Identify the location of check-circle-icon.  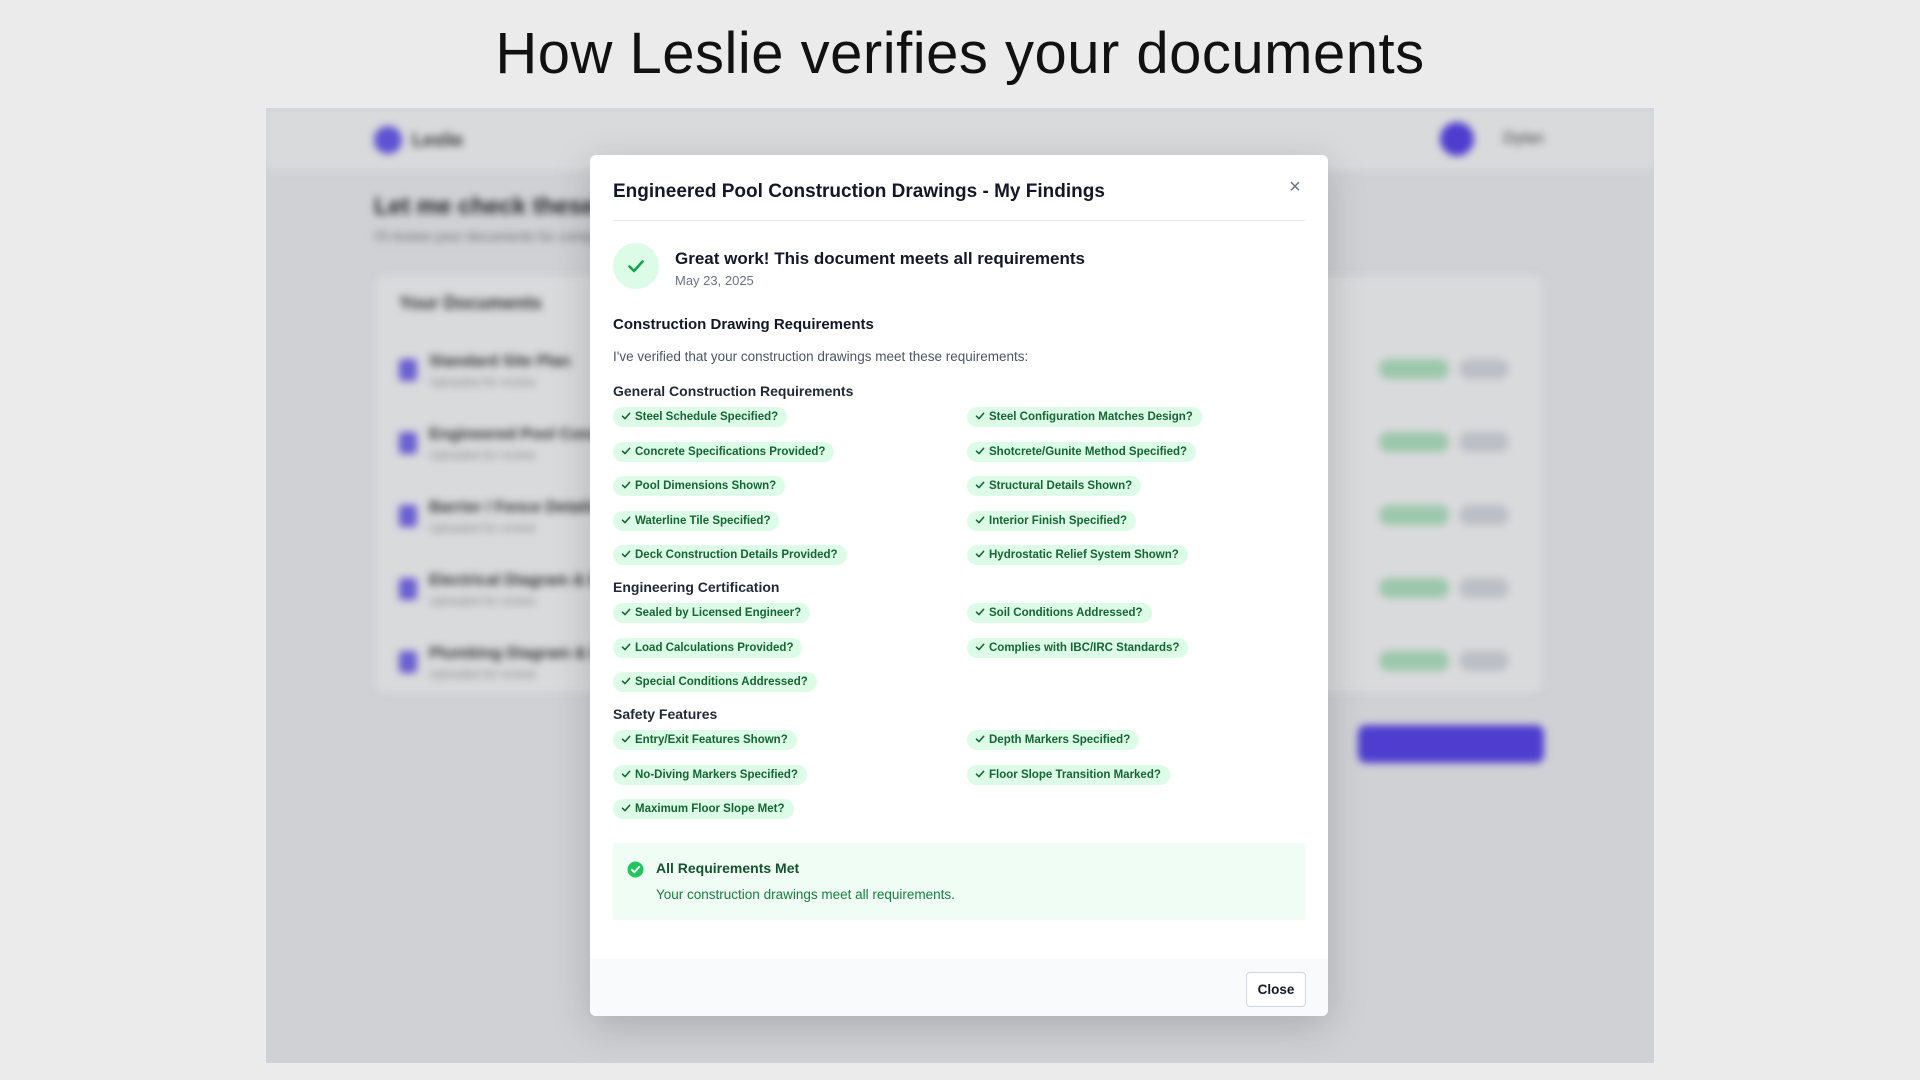
(635, 869).